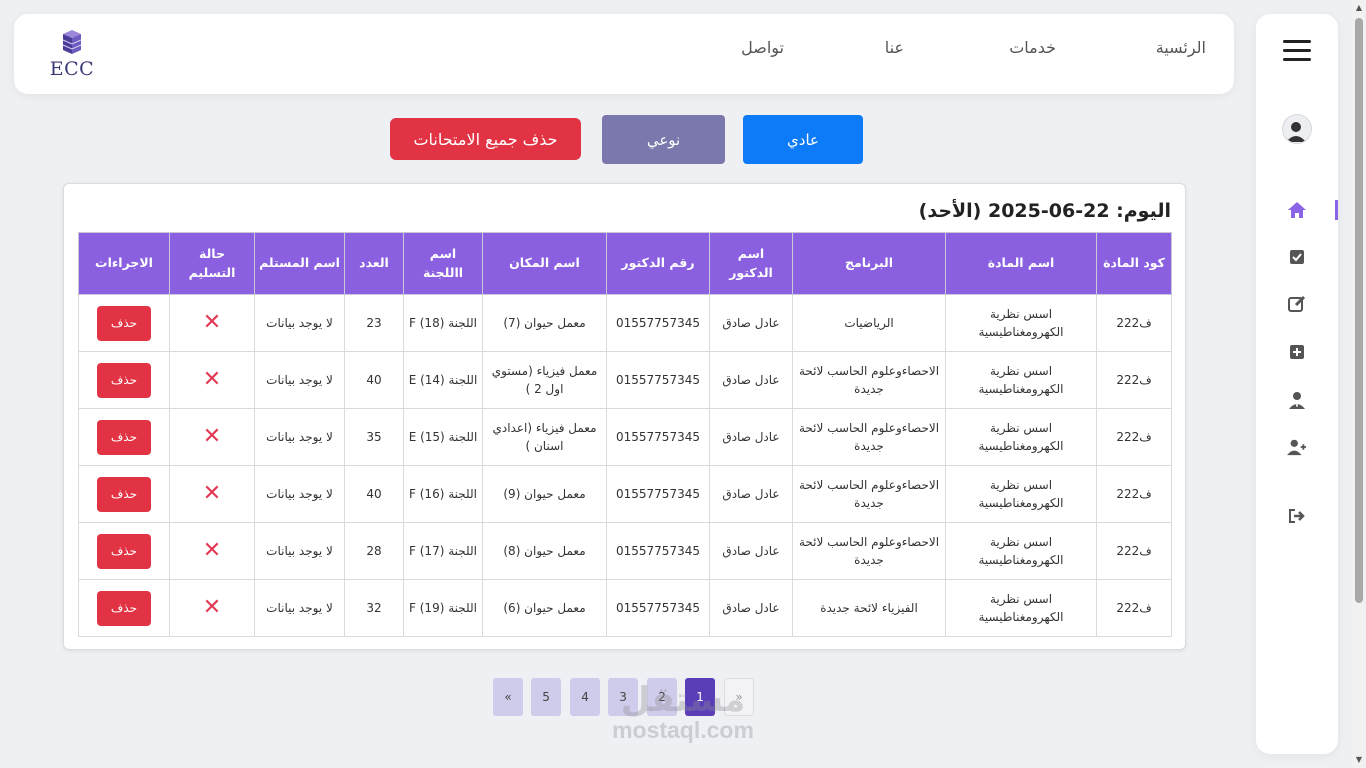  I want to click on delete-all-exams-button: حذف جميع الامتحانات, so click(485, 139).